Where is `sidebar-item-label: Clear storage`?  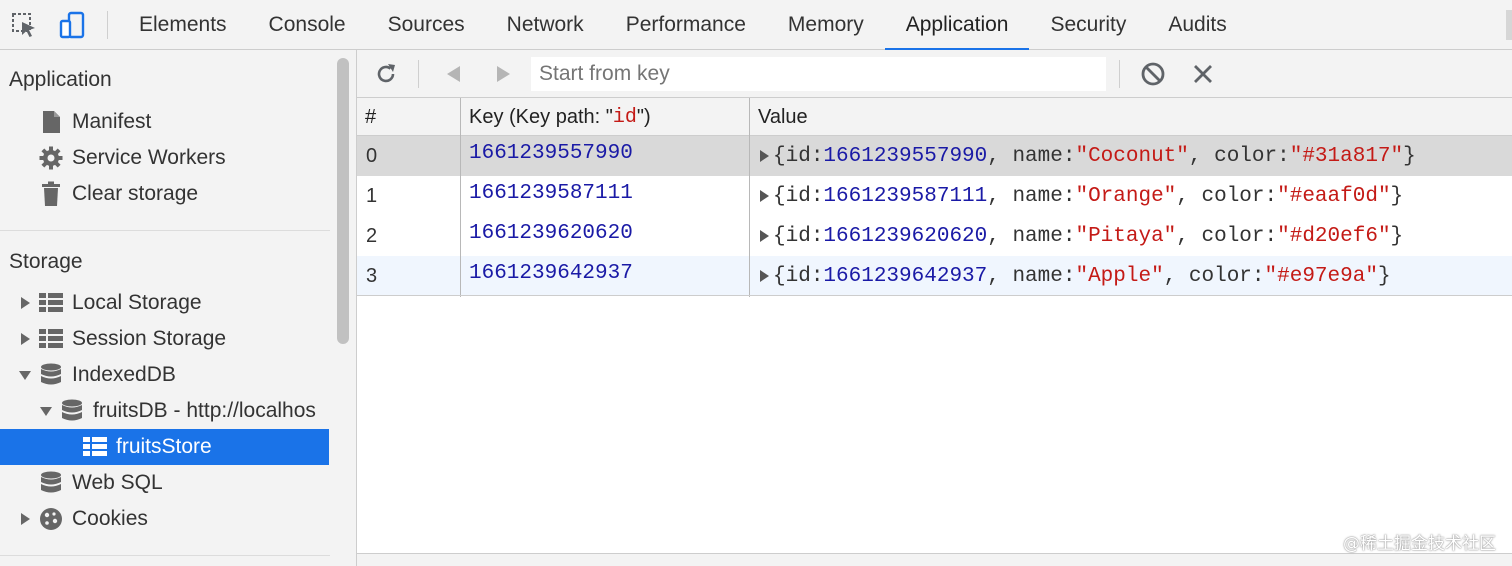
sidebar-item-label: Clear storage is located at coordinates (135, 193).